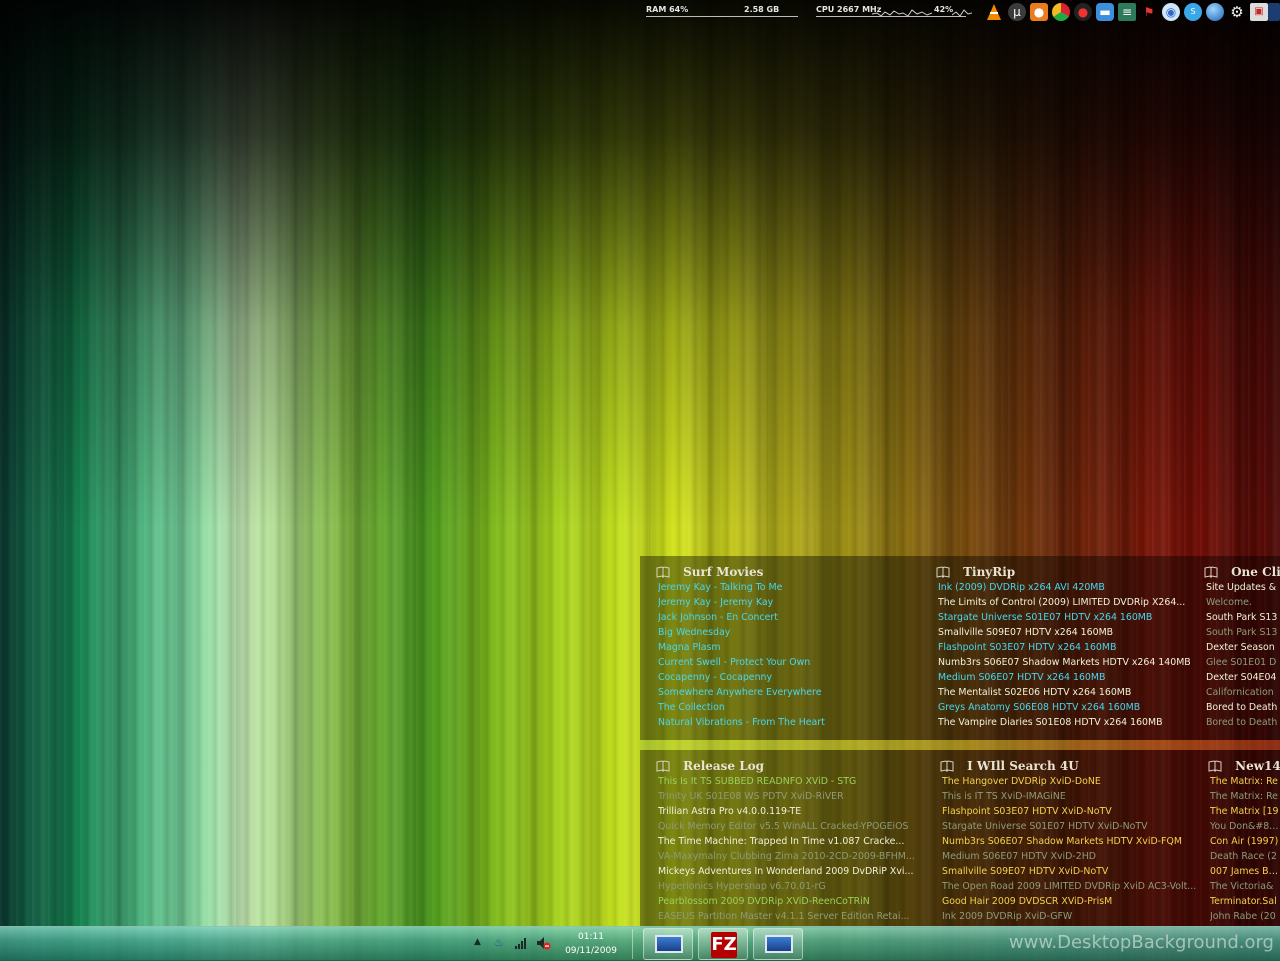  I want to click on flag-icon: ⚑, so click(1149, 12).